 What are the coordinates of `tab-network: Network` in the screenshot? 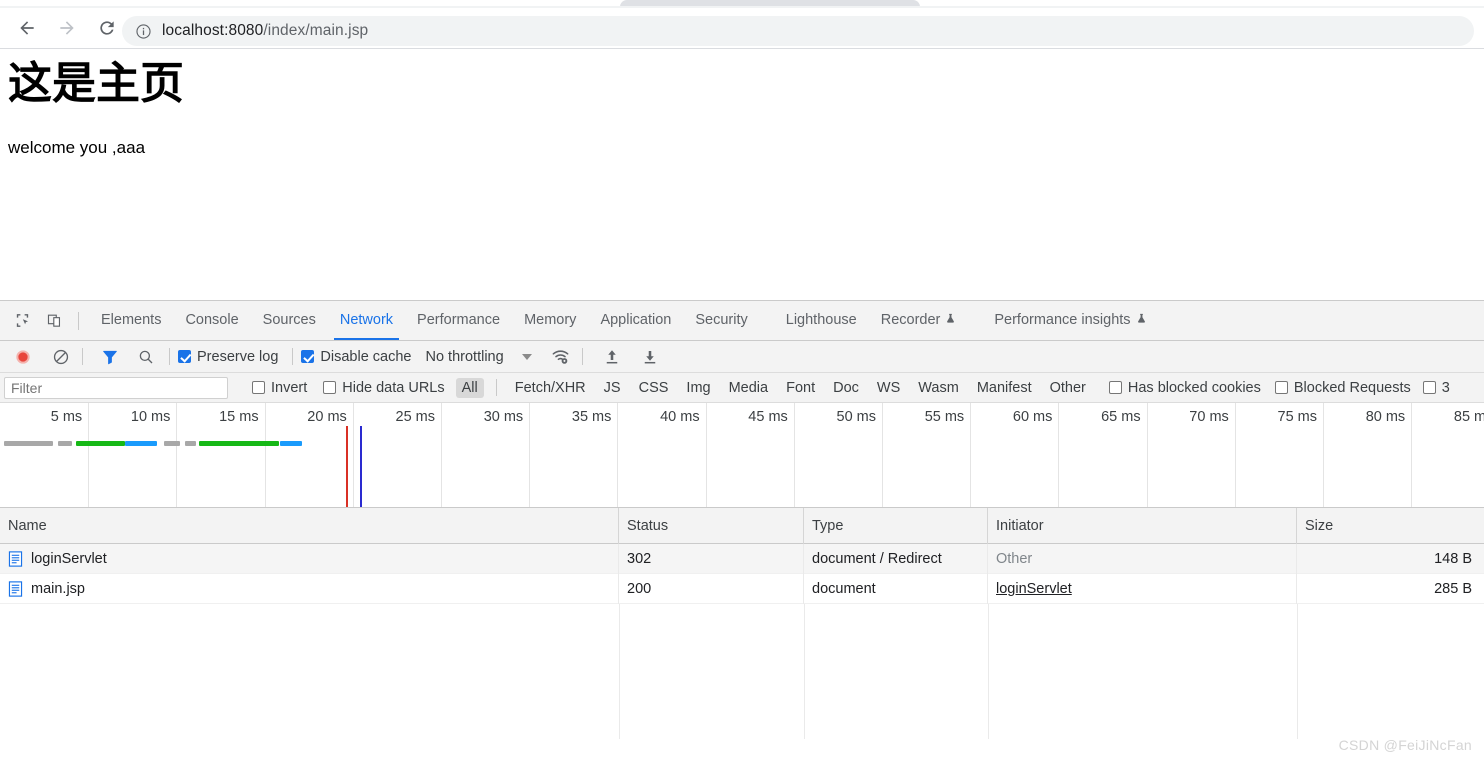 It's located at (366, 320).